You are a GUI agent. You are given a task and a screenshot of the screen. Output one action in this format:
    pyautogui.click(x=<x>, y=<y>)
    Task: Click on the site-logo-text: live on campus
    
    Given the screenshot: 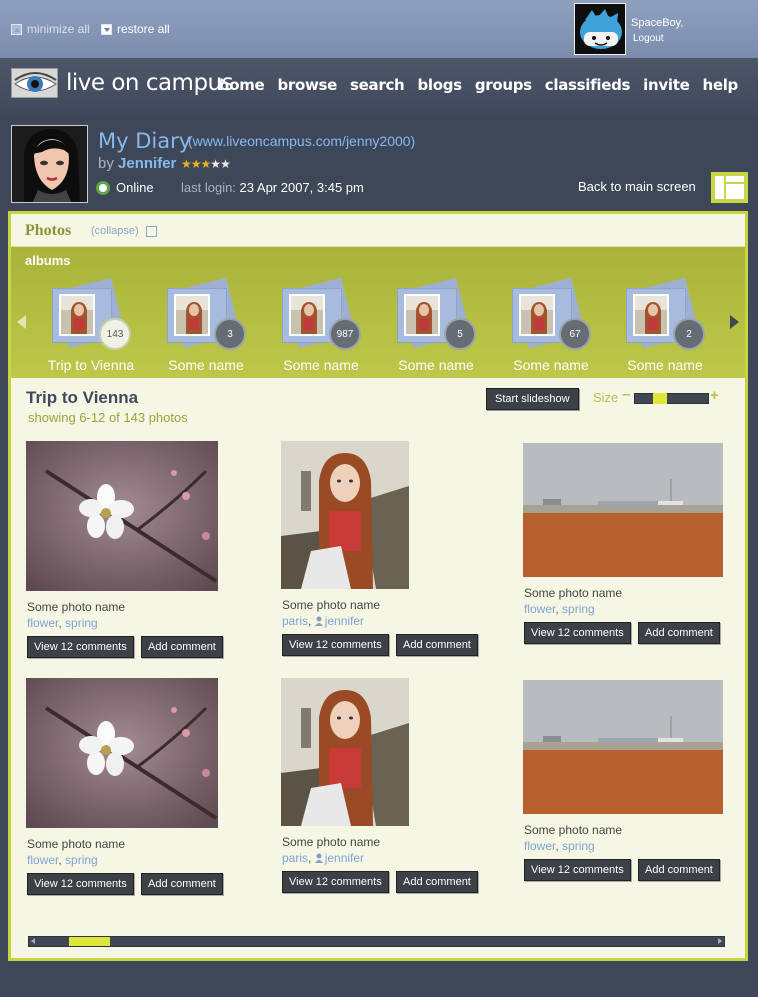 What is the action you would take?
    pyautogui.click(x=150, y=83)
    